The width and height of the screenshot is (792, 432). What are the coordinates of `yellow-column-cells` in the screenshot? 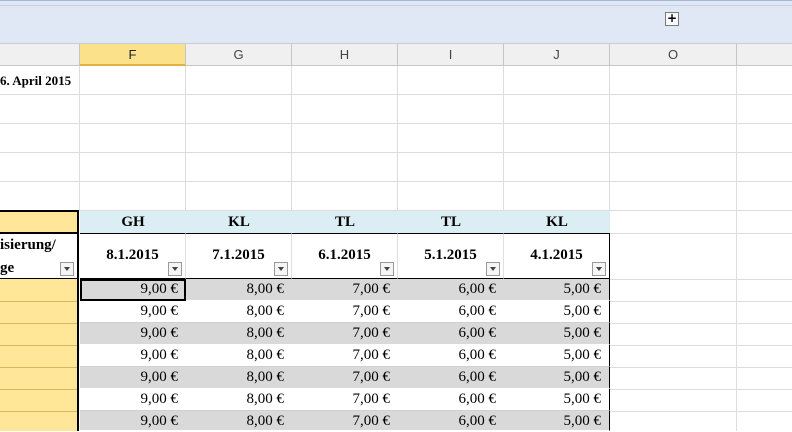 It's located at (39, 355).